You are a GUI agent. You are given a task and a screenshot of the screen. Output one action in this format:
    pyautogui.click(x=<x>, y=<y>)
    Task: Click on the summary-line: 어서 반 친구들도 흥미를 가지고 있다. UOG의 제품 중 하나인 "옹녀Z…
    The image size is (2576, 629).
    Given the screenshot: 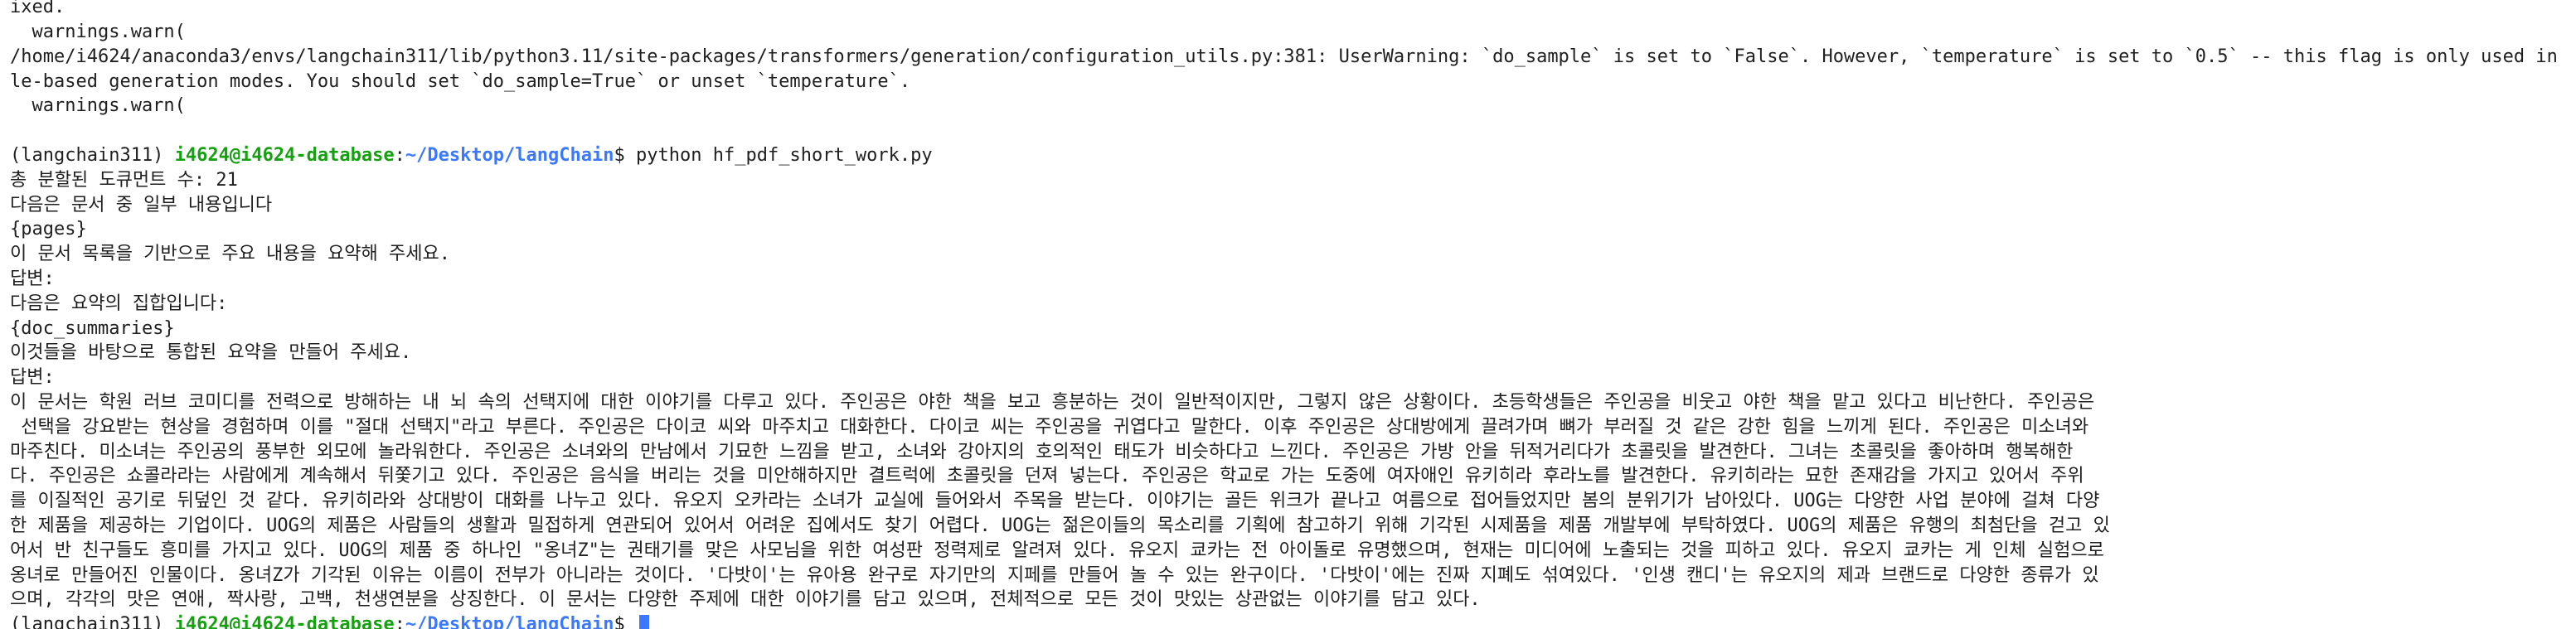 What is the action you would take?
    pyautogui.click(x=1057, y=550)
    